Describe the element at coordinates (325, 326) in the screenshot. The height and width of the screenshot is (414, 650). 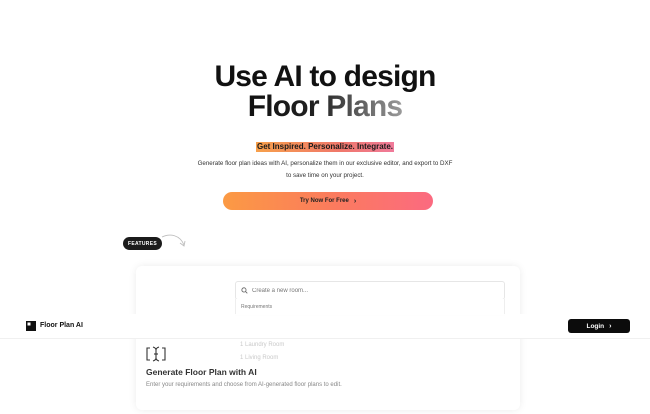
I see `navbar: Floor Plan AI Login ›` at that location.